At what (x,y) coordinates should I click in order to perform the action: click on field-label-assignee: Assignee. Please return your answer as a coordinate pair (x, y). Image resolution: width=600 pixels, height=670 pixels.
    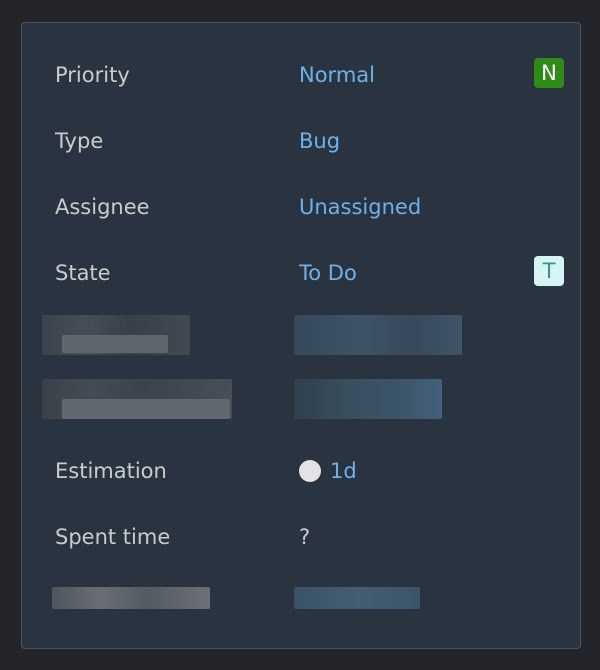
    Looking at the image, I should click on (102, 207).